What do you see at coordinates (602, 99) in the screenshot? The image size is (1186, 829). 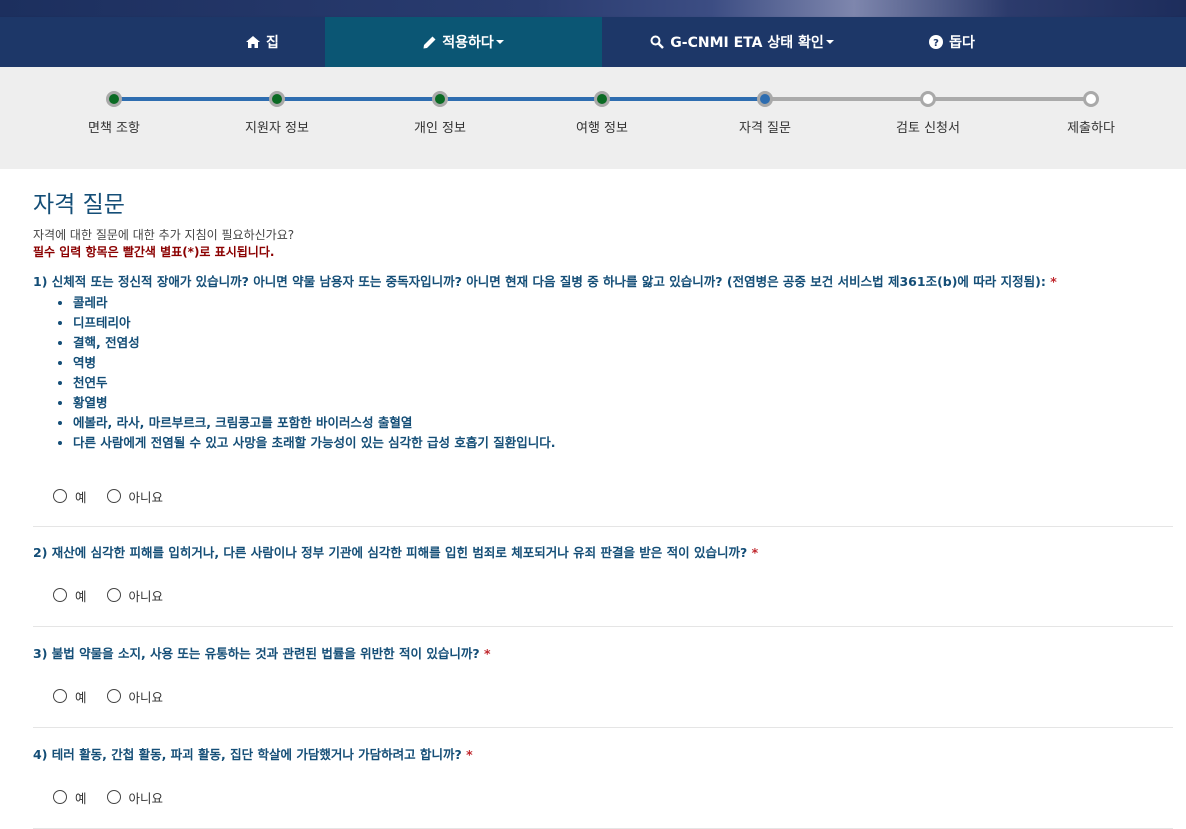 I see `step-dot-travel-info` at bounding box center [602, 99].